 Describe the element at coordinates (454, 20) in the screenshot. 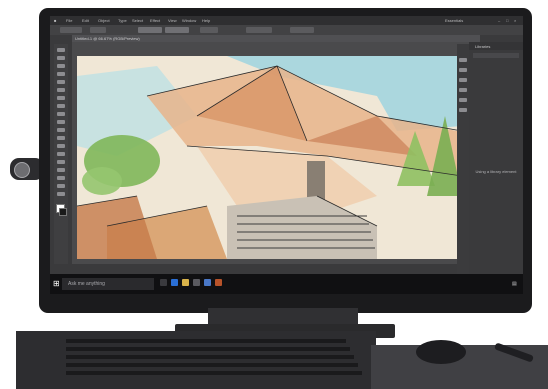

I see `workspace-switcher: Essentials` at that location.